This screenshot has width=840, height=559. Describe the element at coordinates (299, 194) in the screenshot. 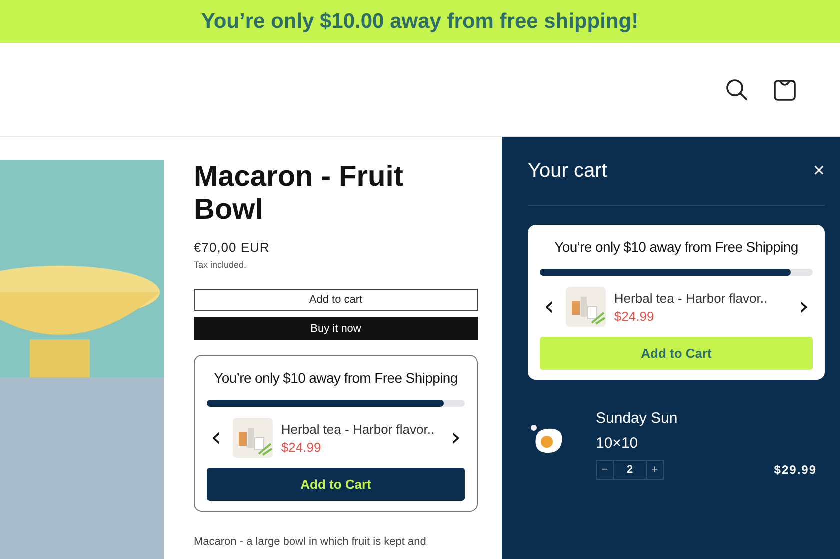

I see `product-title: Macaron - Fruit Bowl` at that location.